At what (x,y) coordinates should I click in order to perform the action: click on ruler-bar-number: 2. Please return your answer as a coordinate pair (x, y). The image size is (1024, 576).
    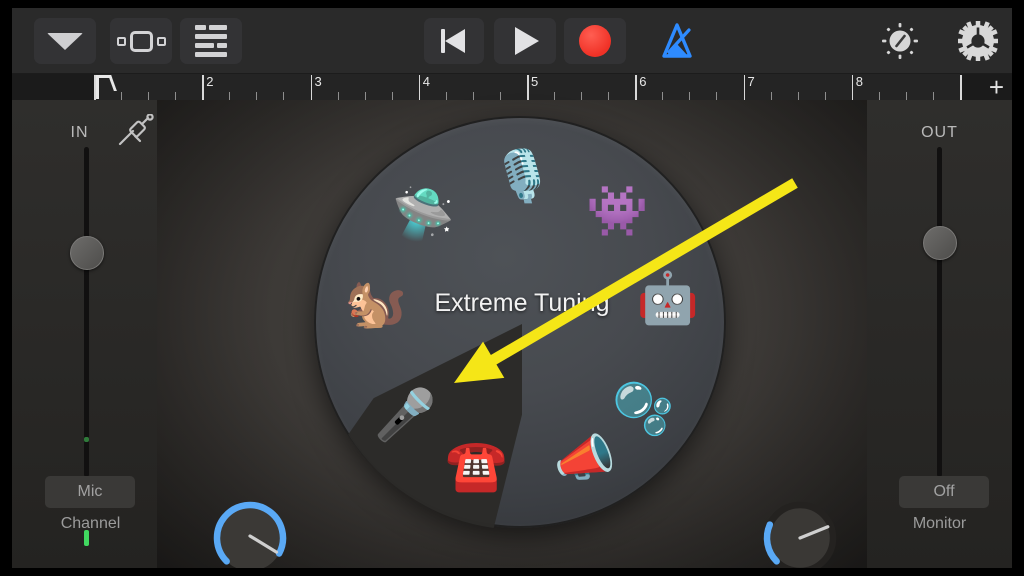
    Looking at the image, I should click on (210, 81).